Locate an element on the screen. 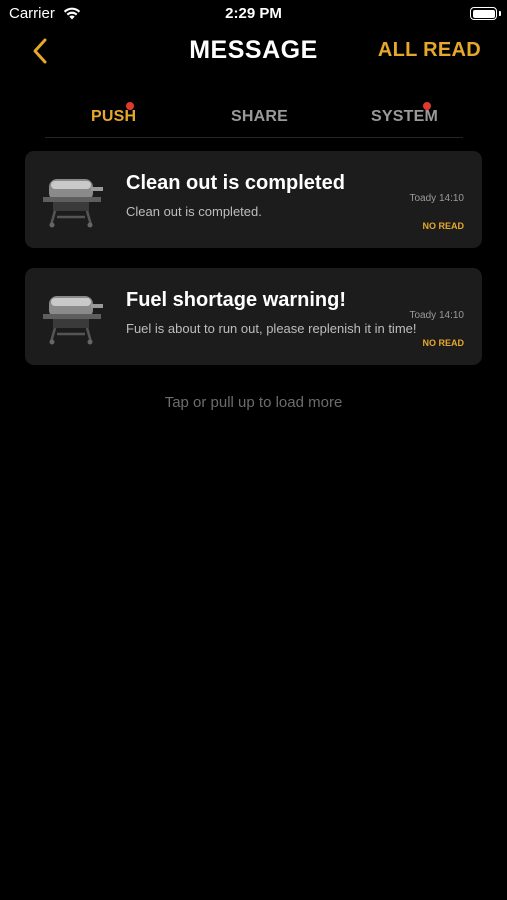 The height and width of the screenshot is (900, 507). status-bar: Carrier 2:29 PM is located at coordinates (253, 14).